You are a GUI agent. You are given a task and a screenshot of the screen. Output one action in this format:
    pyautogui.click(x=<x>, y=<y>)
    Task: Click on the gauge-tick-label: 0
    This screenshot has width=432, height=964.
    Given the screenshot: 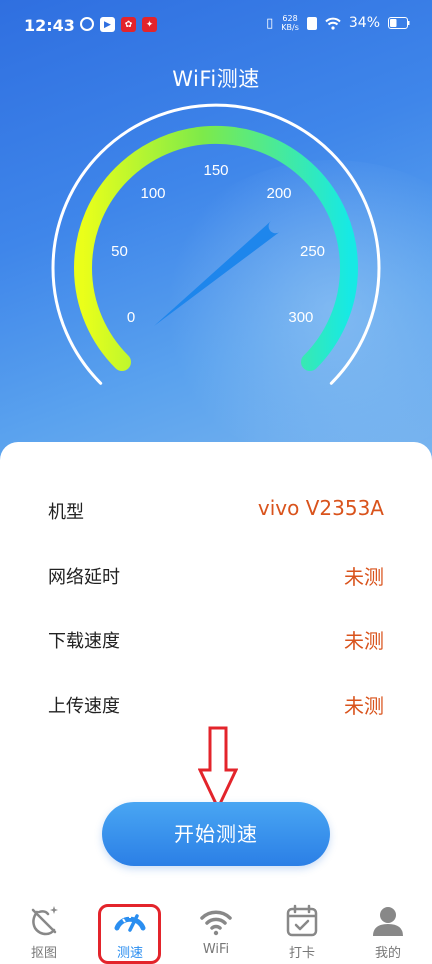 What is the action you would take?
    pyautogui.click(x=131, y=317)
    